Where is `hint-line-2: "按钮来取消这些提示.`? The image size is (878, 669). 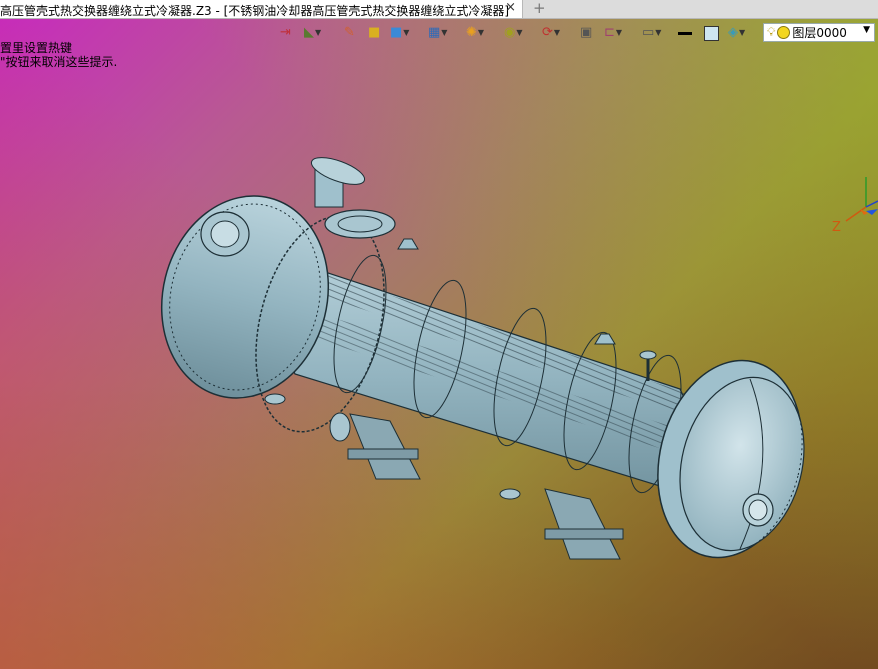
hint-line-2: "按钮来取消这些提示. is located at coordinates (59, 62).